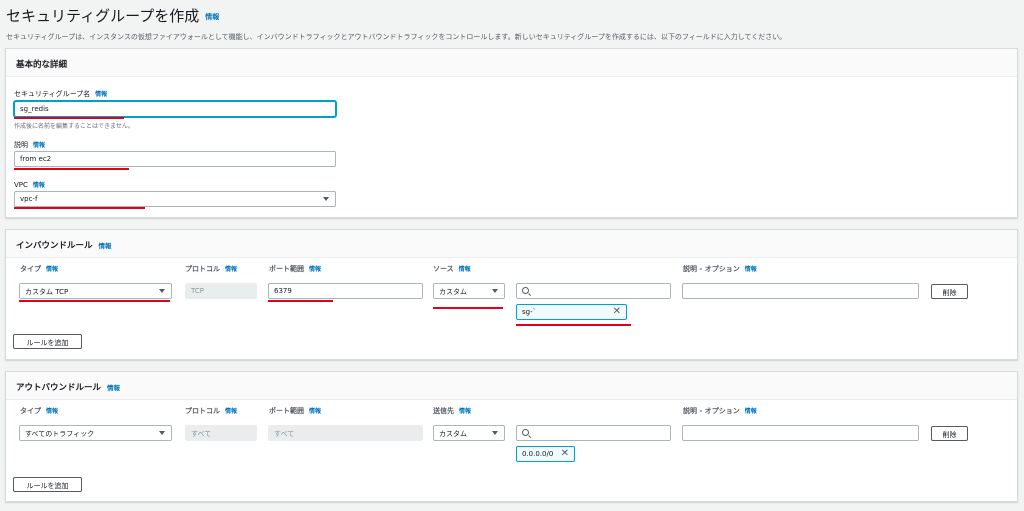 The image size is (1024, 511). I want to click on inbound-col-desc-text: 説明 - オプション, so click(711, 269).